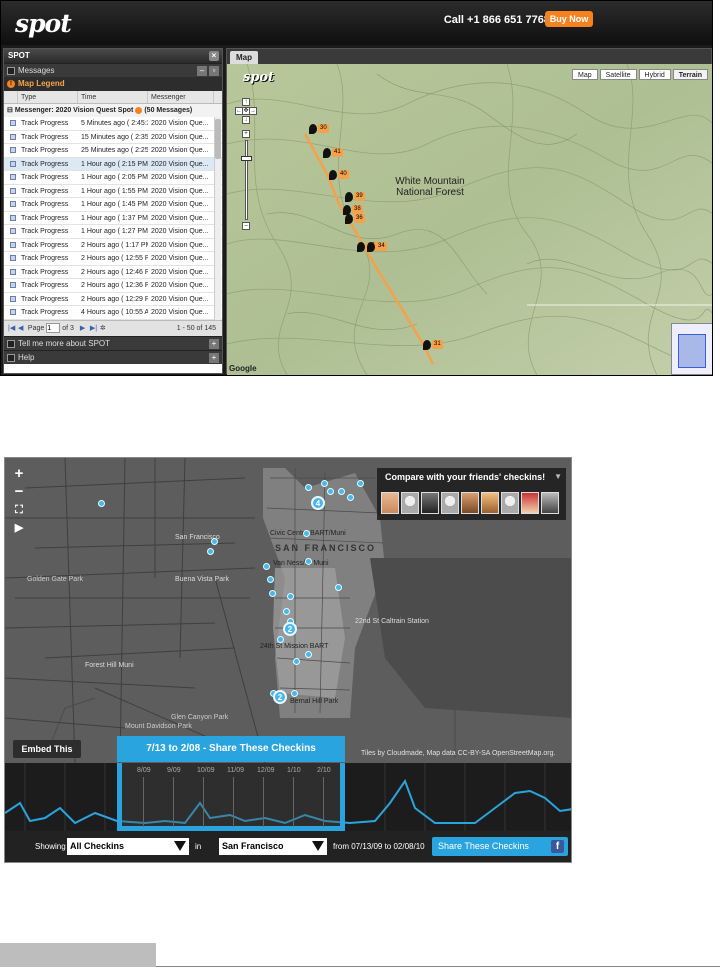  What do you see at coordinates (48, 97) in the screenshot?
I see `col-type: Type` at bounding box center [48, 97].